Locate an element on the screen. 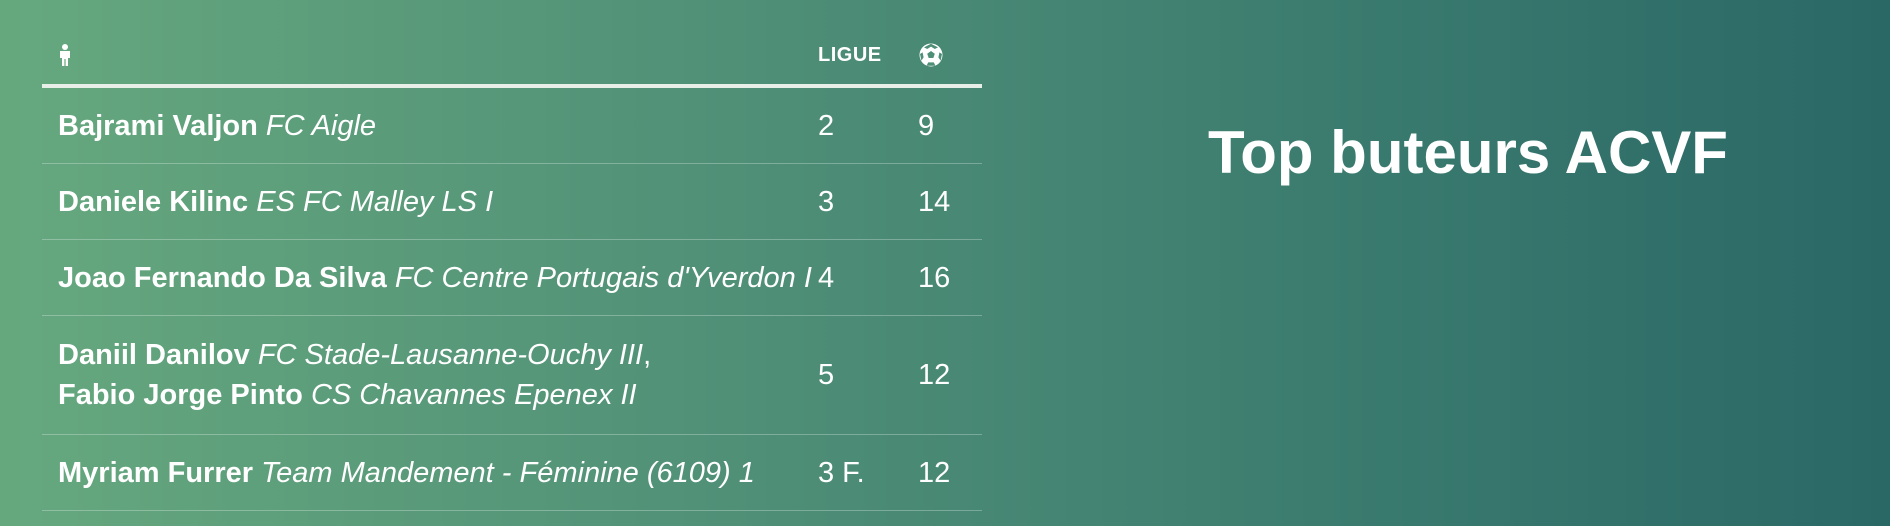 This screenshot has height=526, width=1890. player-entry: Daniele Kilinc ES FC Malley LS I is located at coordinates (438, 202).